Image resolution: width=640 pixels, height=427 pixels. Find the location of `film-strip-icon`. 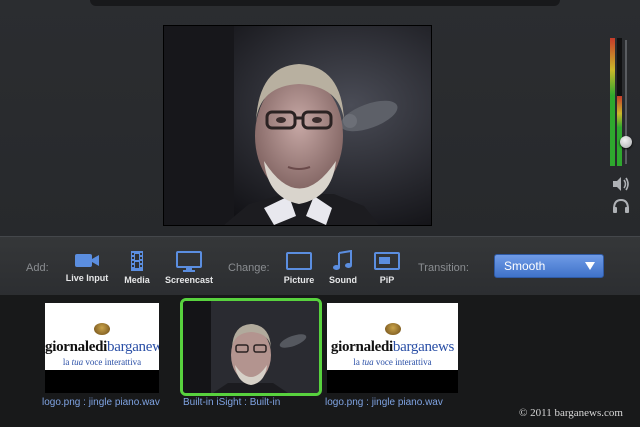

film-strip-icon is located at coordinates (137, 261).